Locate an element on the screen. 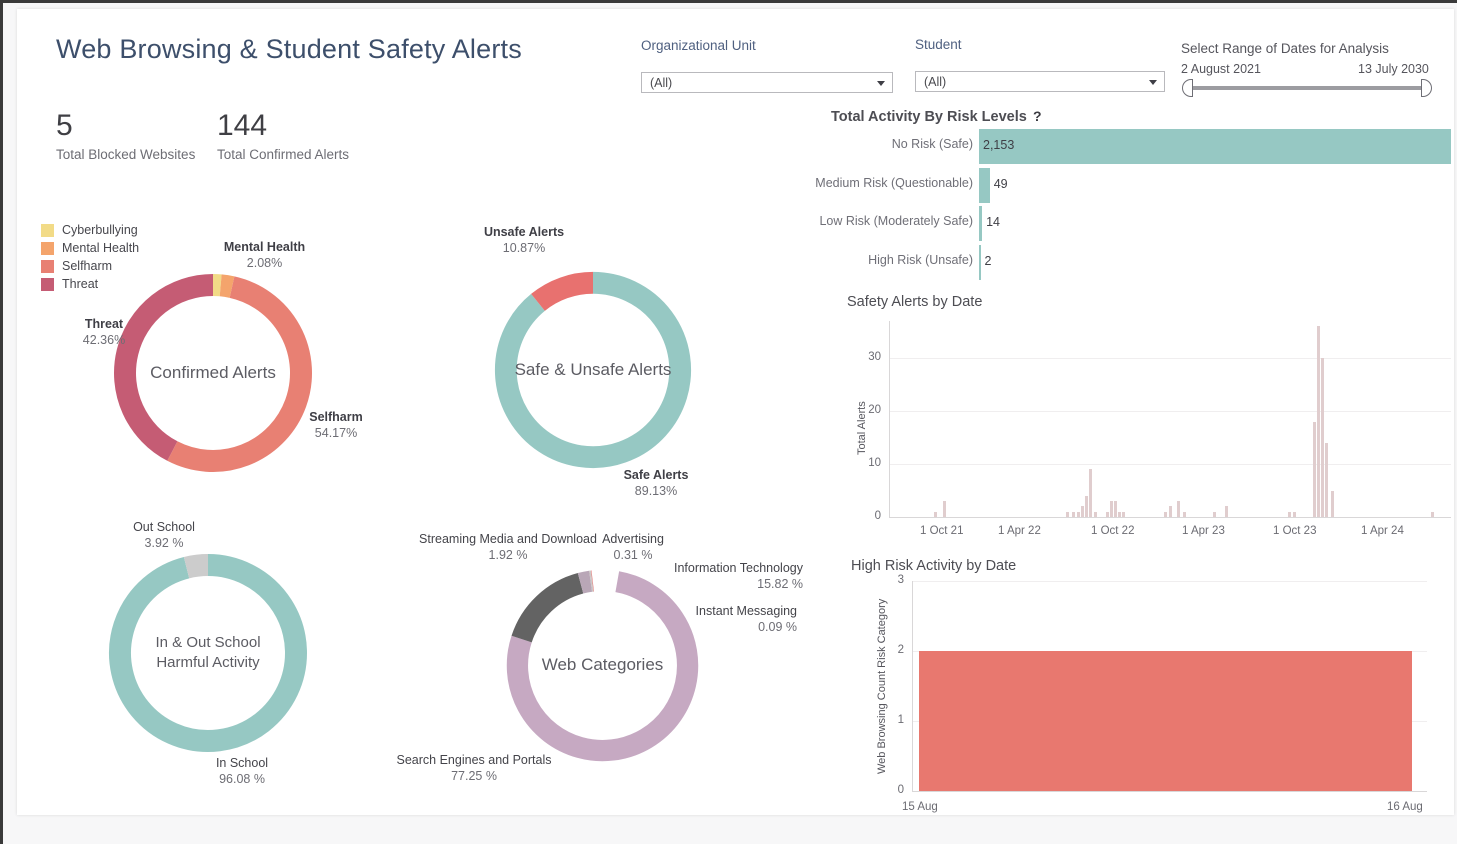 The image size is (1457, 844). donut-label-streaming-media: Streaming Media and Download 1.92 % is located at coordinates (508, 547).